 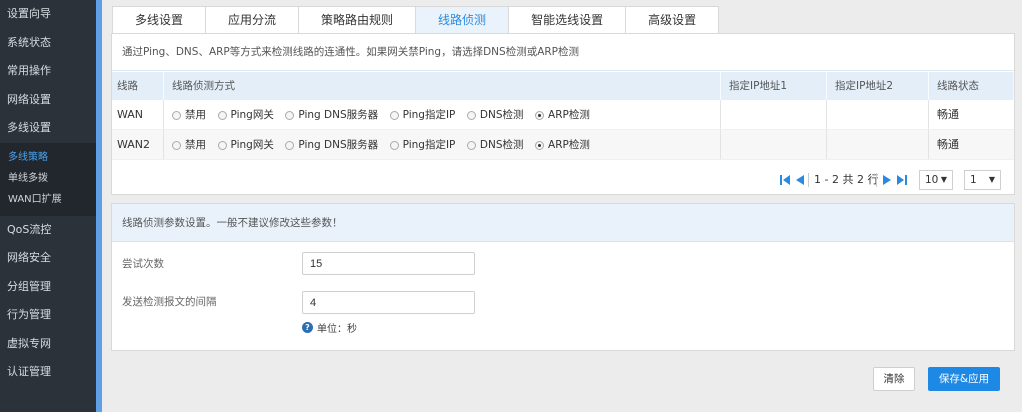 I want to click on tab-line-detection: 线路侦测, so click(x=462, y=20).